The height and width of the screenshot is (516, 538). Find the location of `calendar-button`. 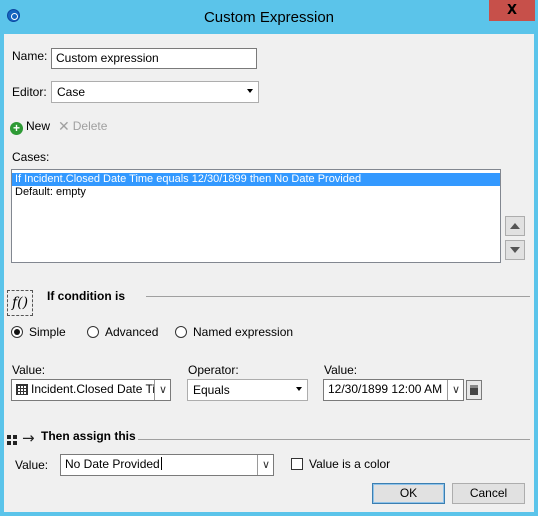

calendar-button is located at coordinates (474, 390).